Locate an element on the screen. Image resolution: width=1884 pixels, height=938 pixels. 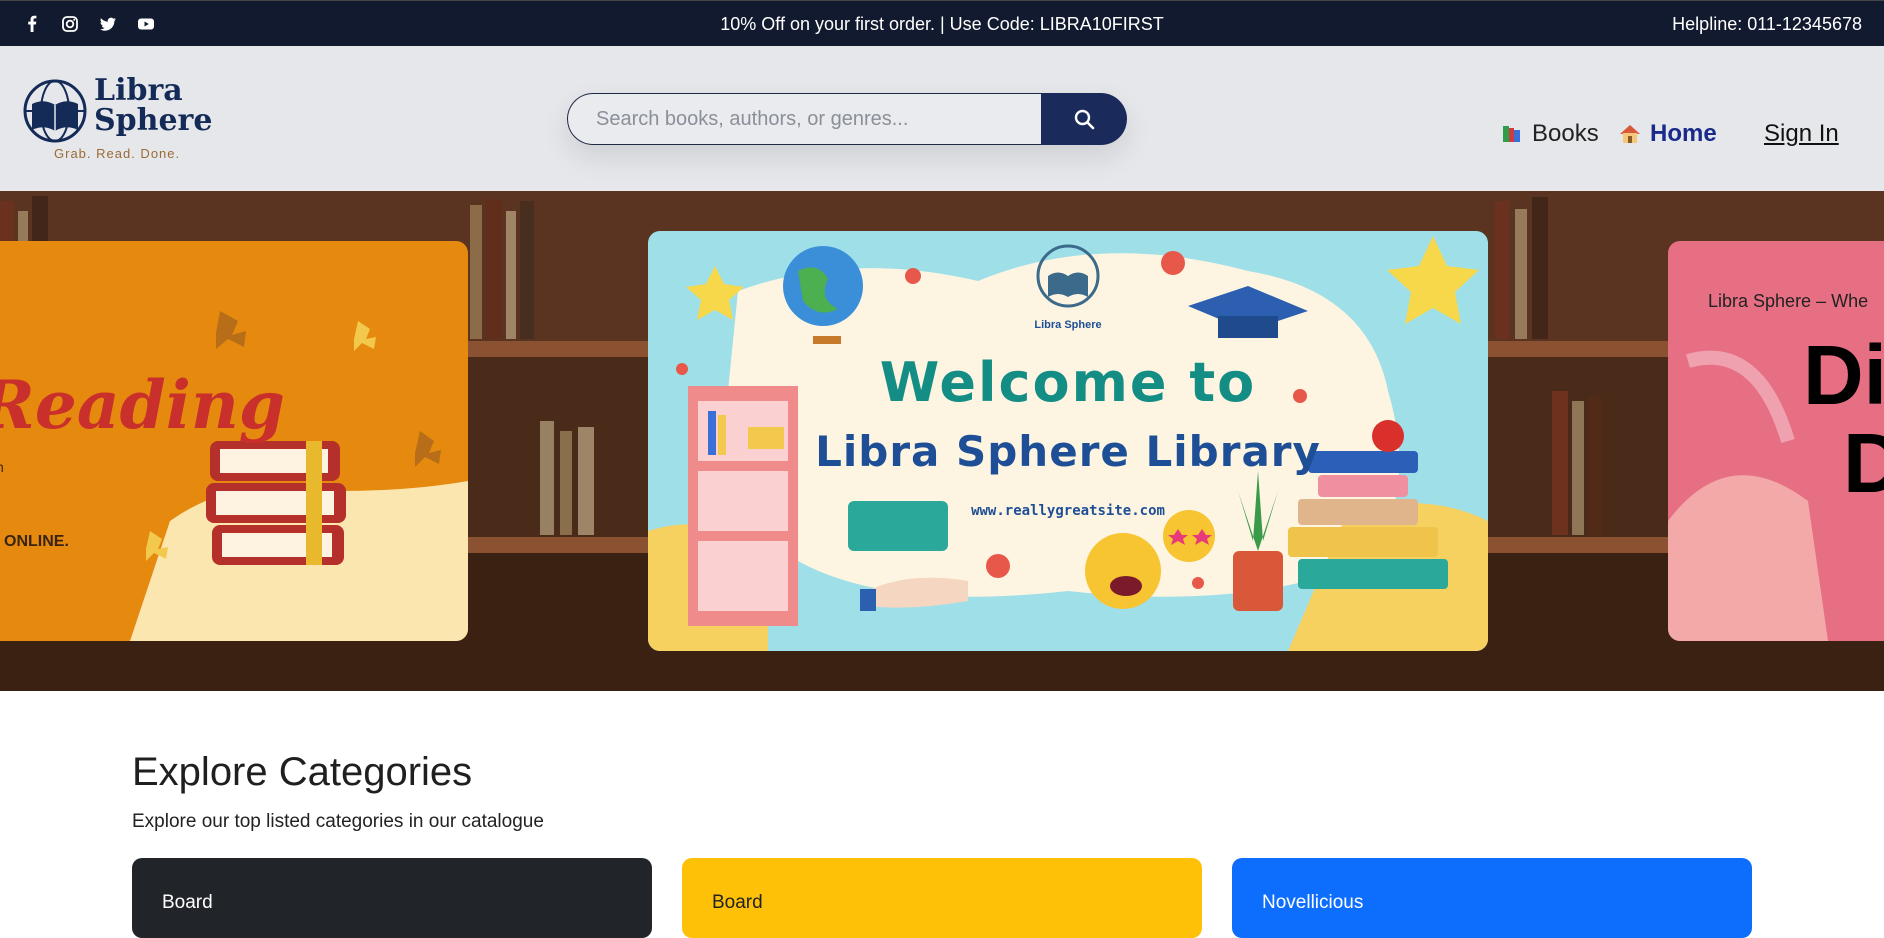
carousel-slide-previous: Reading h ONLINE. is located at coordinates (234, 441).